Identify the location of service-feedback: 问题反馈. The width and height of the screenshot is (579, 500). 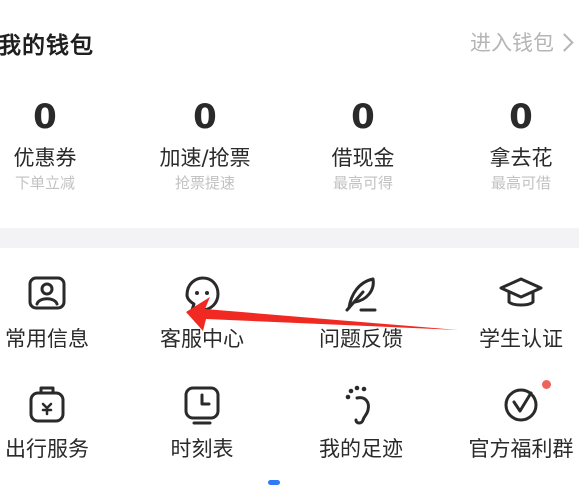
(361, 311).